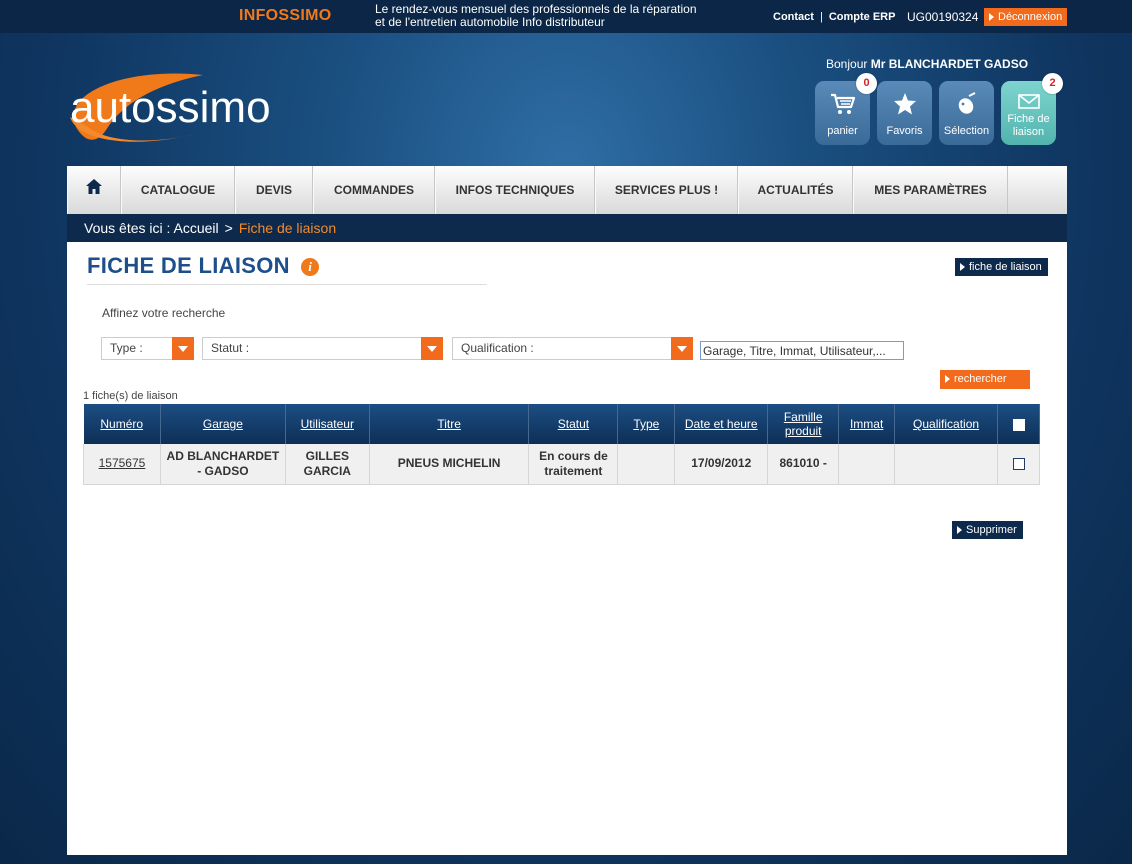 The image size is (1132, 864). What do you see at coordinates (985, 379) in the screenshot?
I see `search-button: rechercher` at bounding box center [985, 379].